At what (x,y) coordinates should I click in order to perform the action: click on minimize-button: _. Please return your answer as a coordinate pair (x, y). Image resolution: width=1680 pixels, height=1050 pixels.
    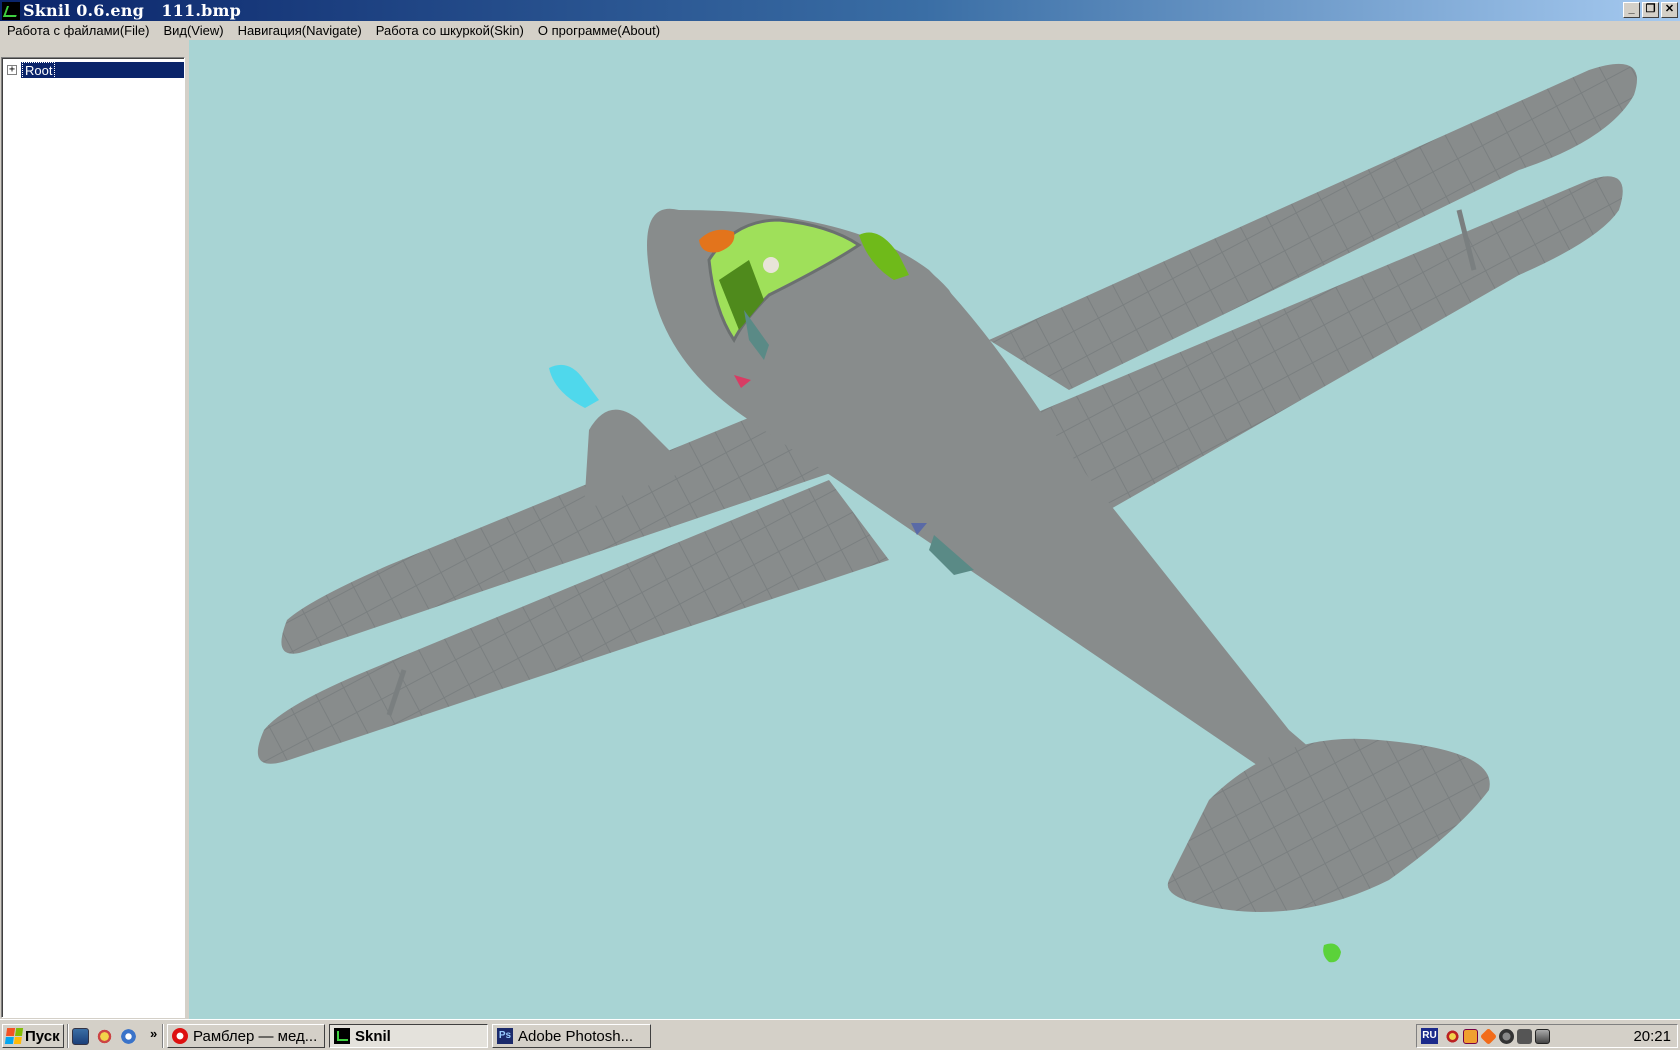
    Looking at the image, I should click on (1631, 10).